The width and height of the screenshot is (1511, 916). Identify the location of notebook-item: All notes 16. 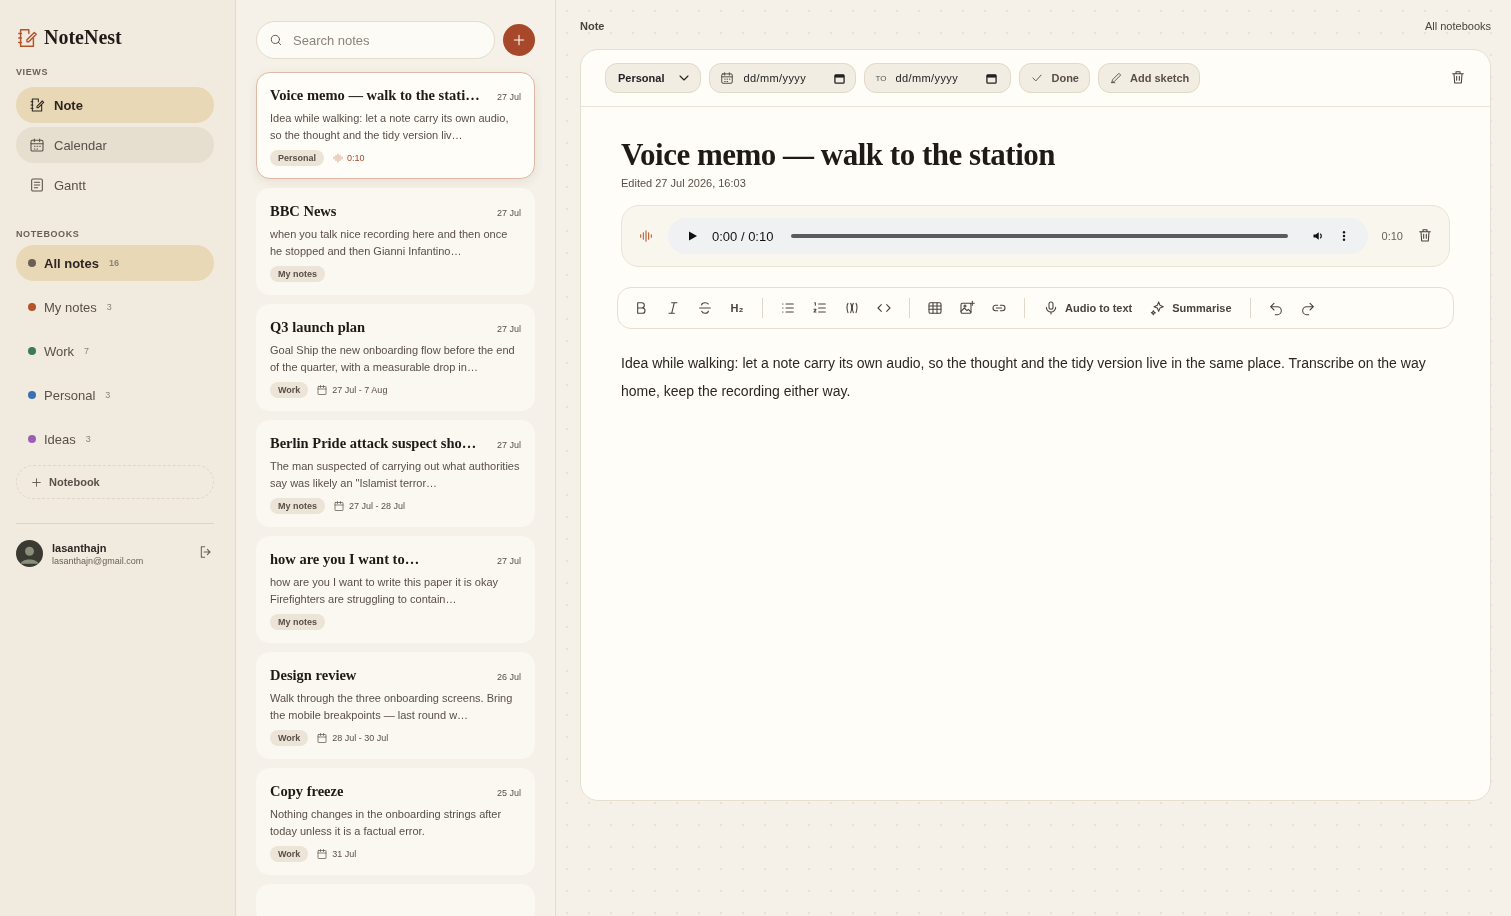
(115, 263).